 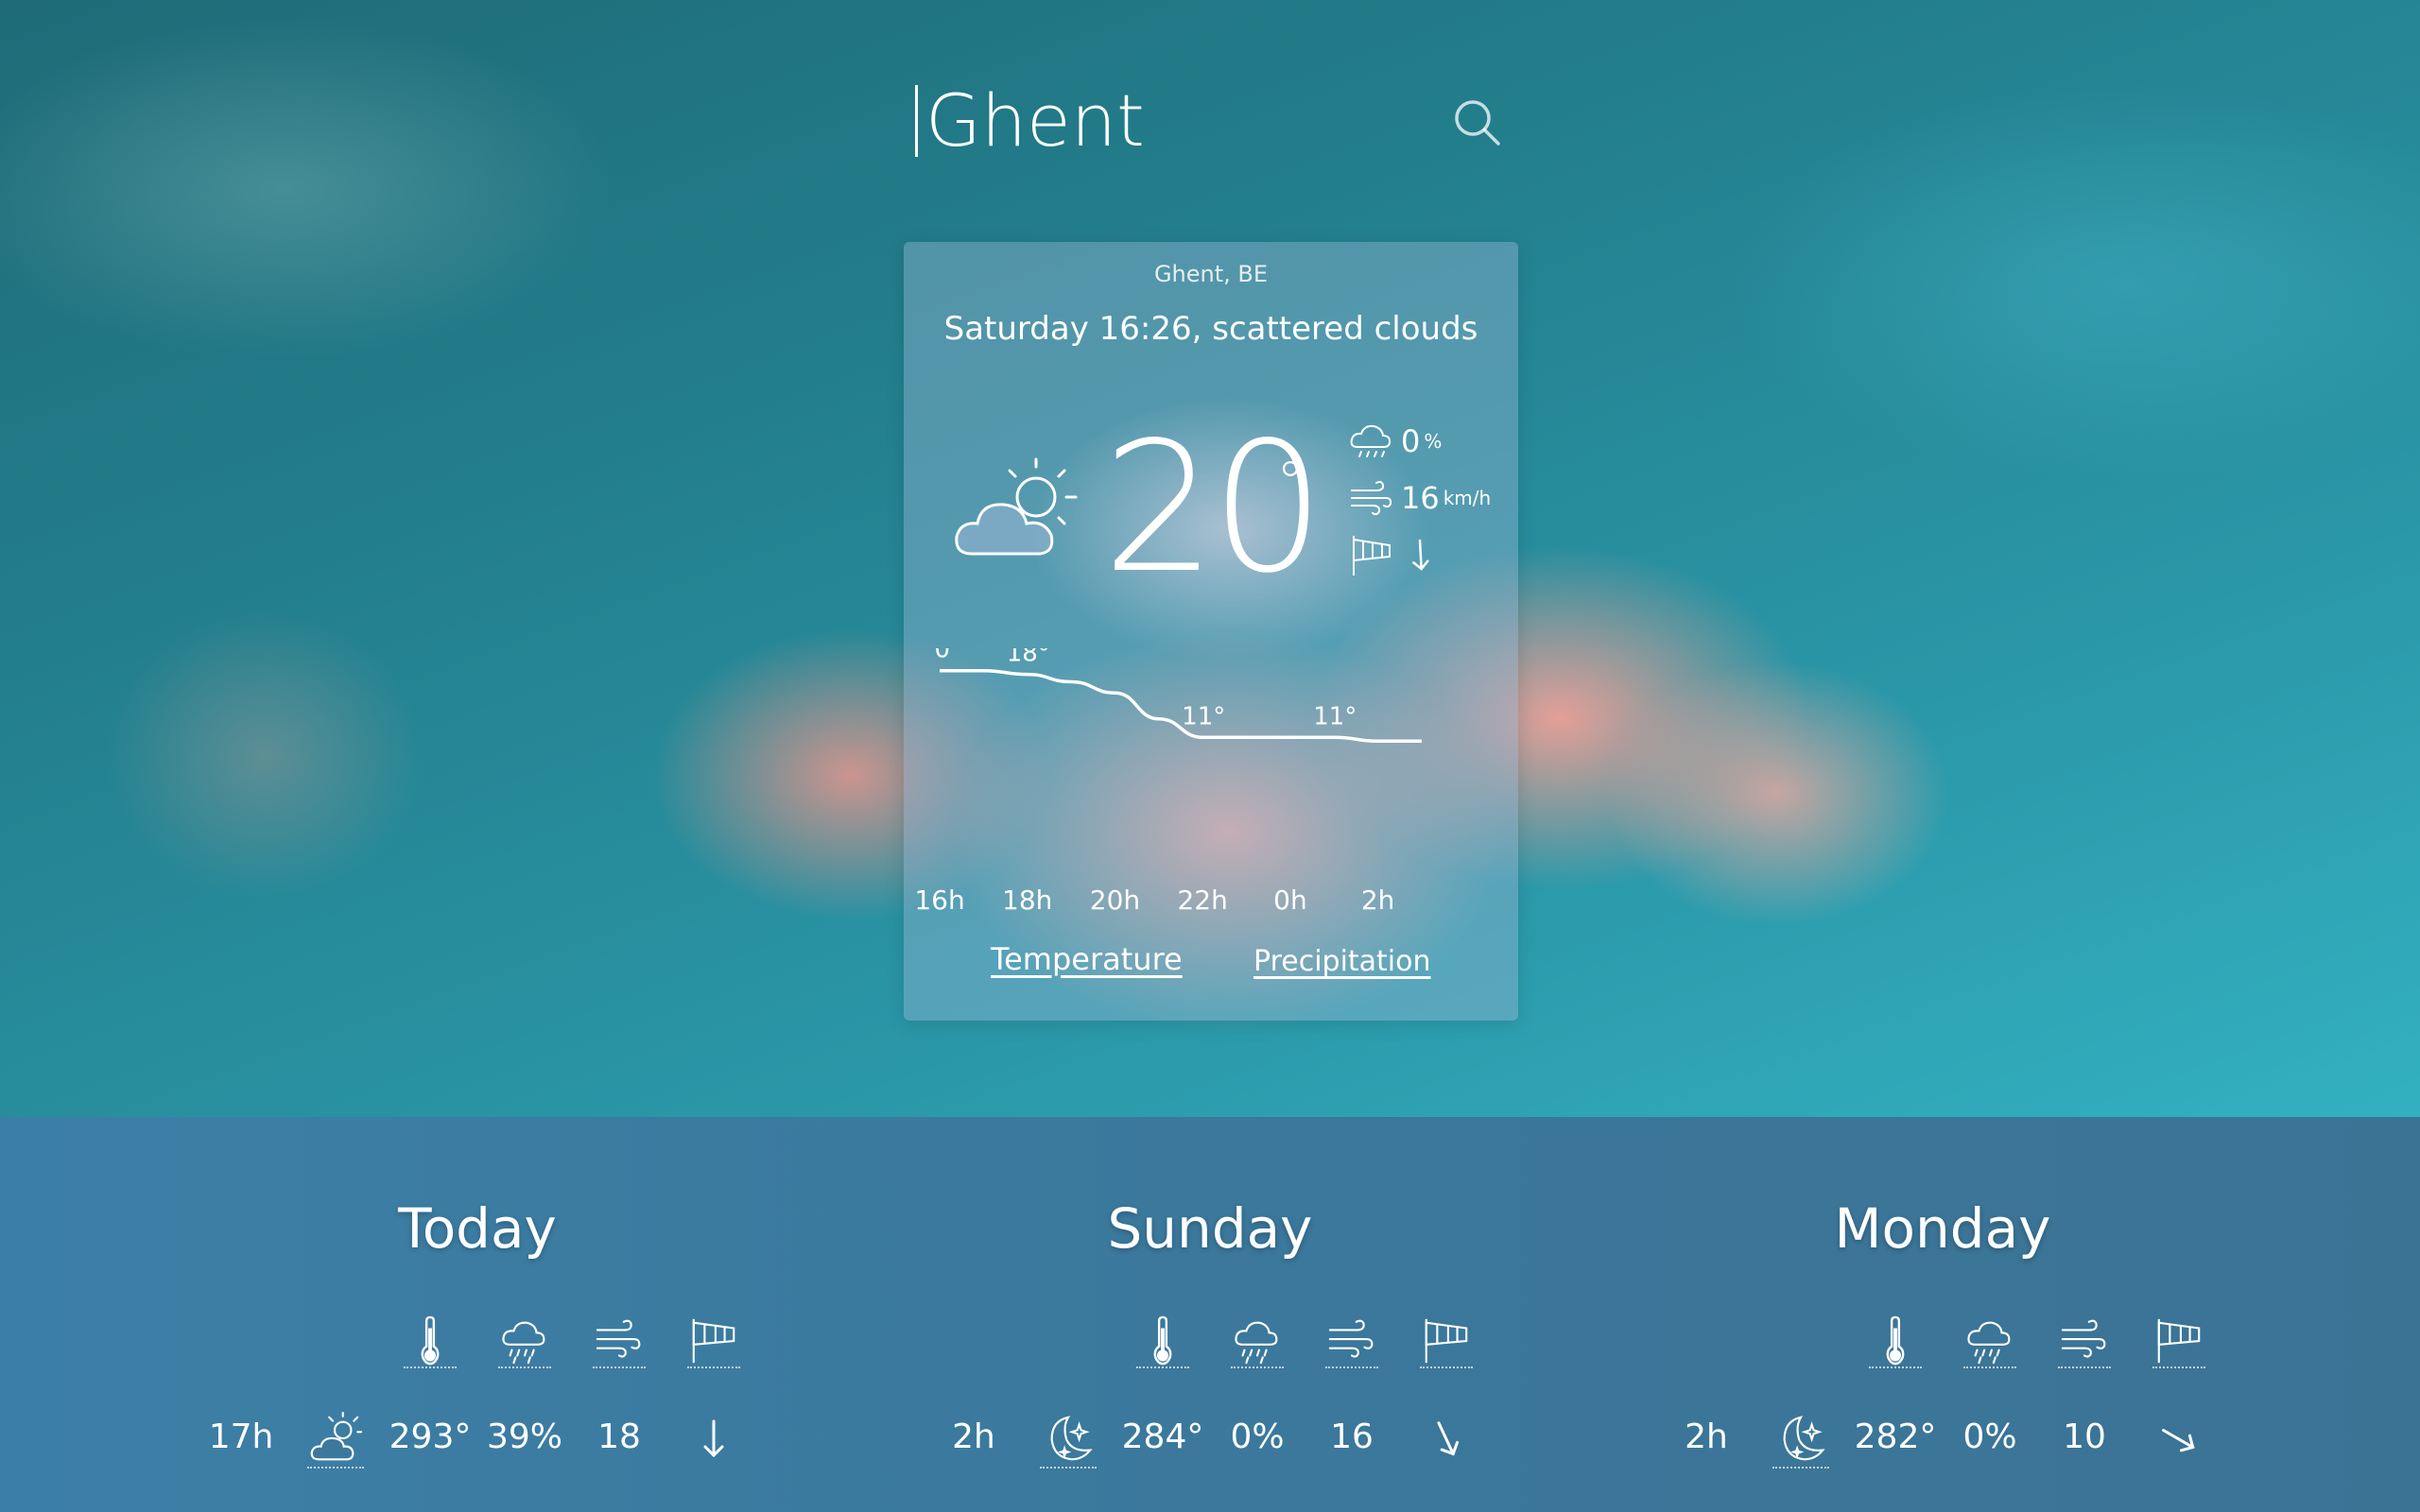 What do you see at coordinates (1210, 1228) in the screenshot?
I see `forecast-day-title: Sunday` at bounding box center [1210, 1228].